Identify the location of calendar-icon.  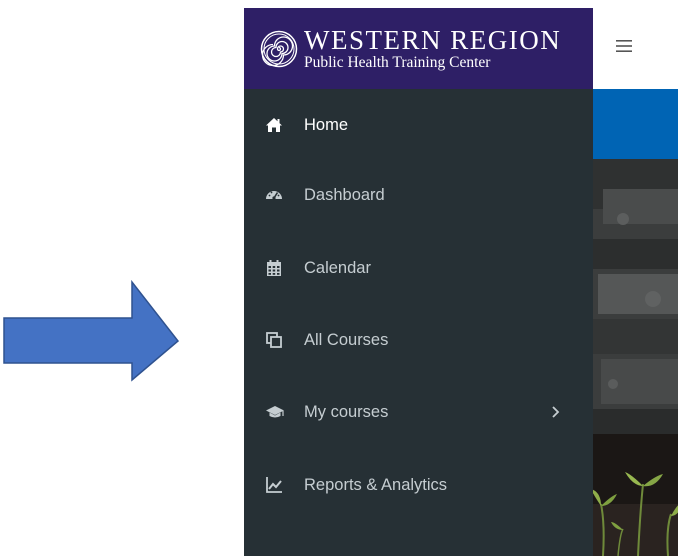
(274, 268).